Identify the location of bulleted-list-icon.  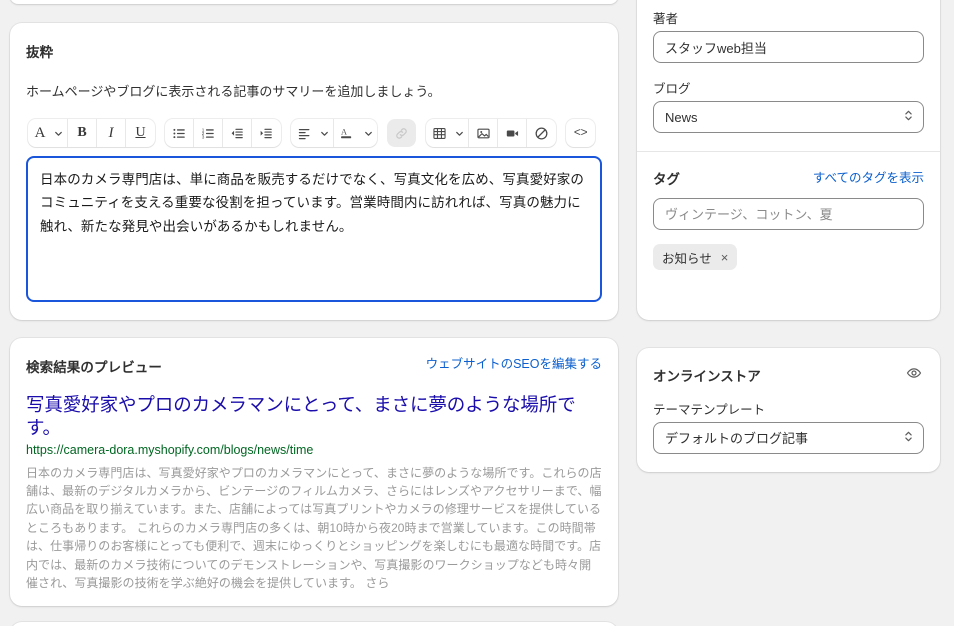
(179, 133).